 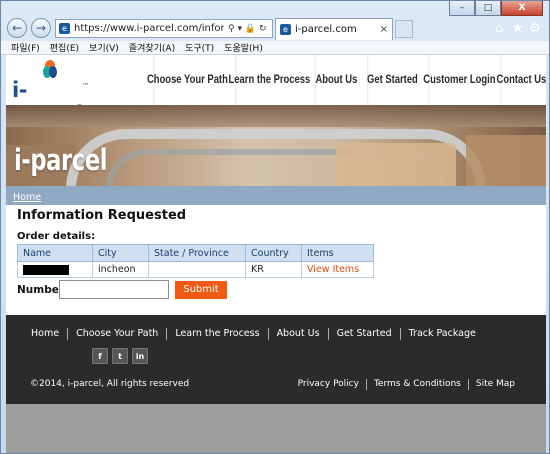 I want to click on trademark-mark: ™, so click(x=85, y=86).